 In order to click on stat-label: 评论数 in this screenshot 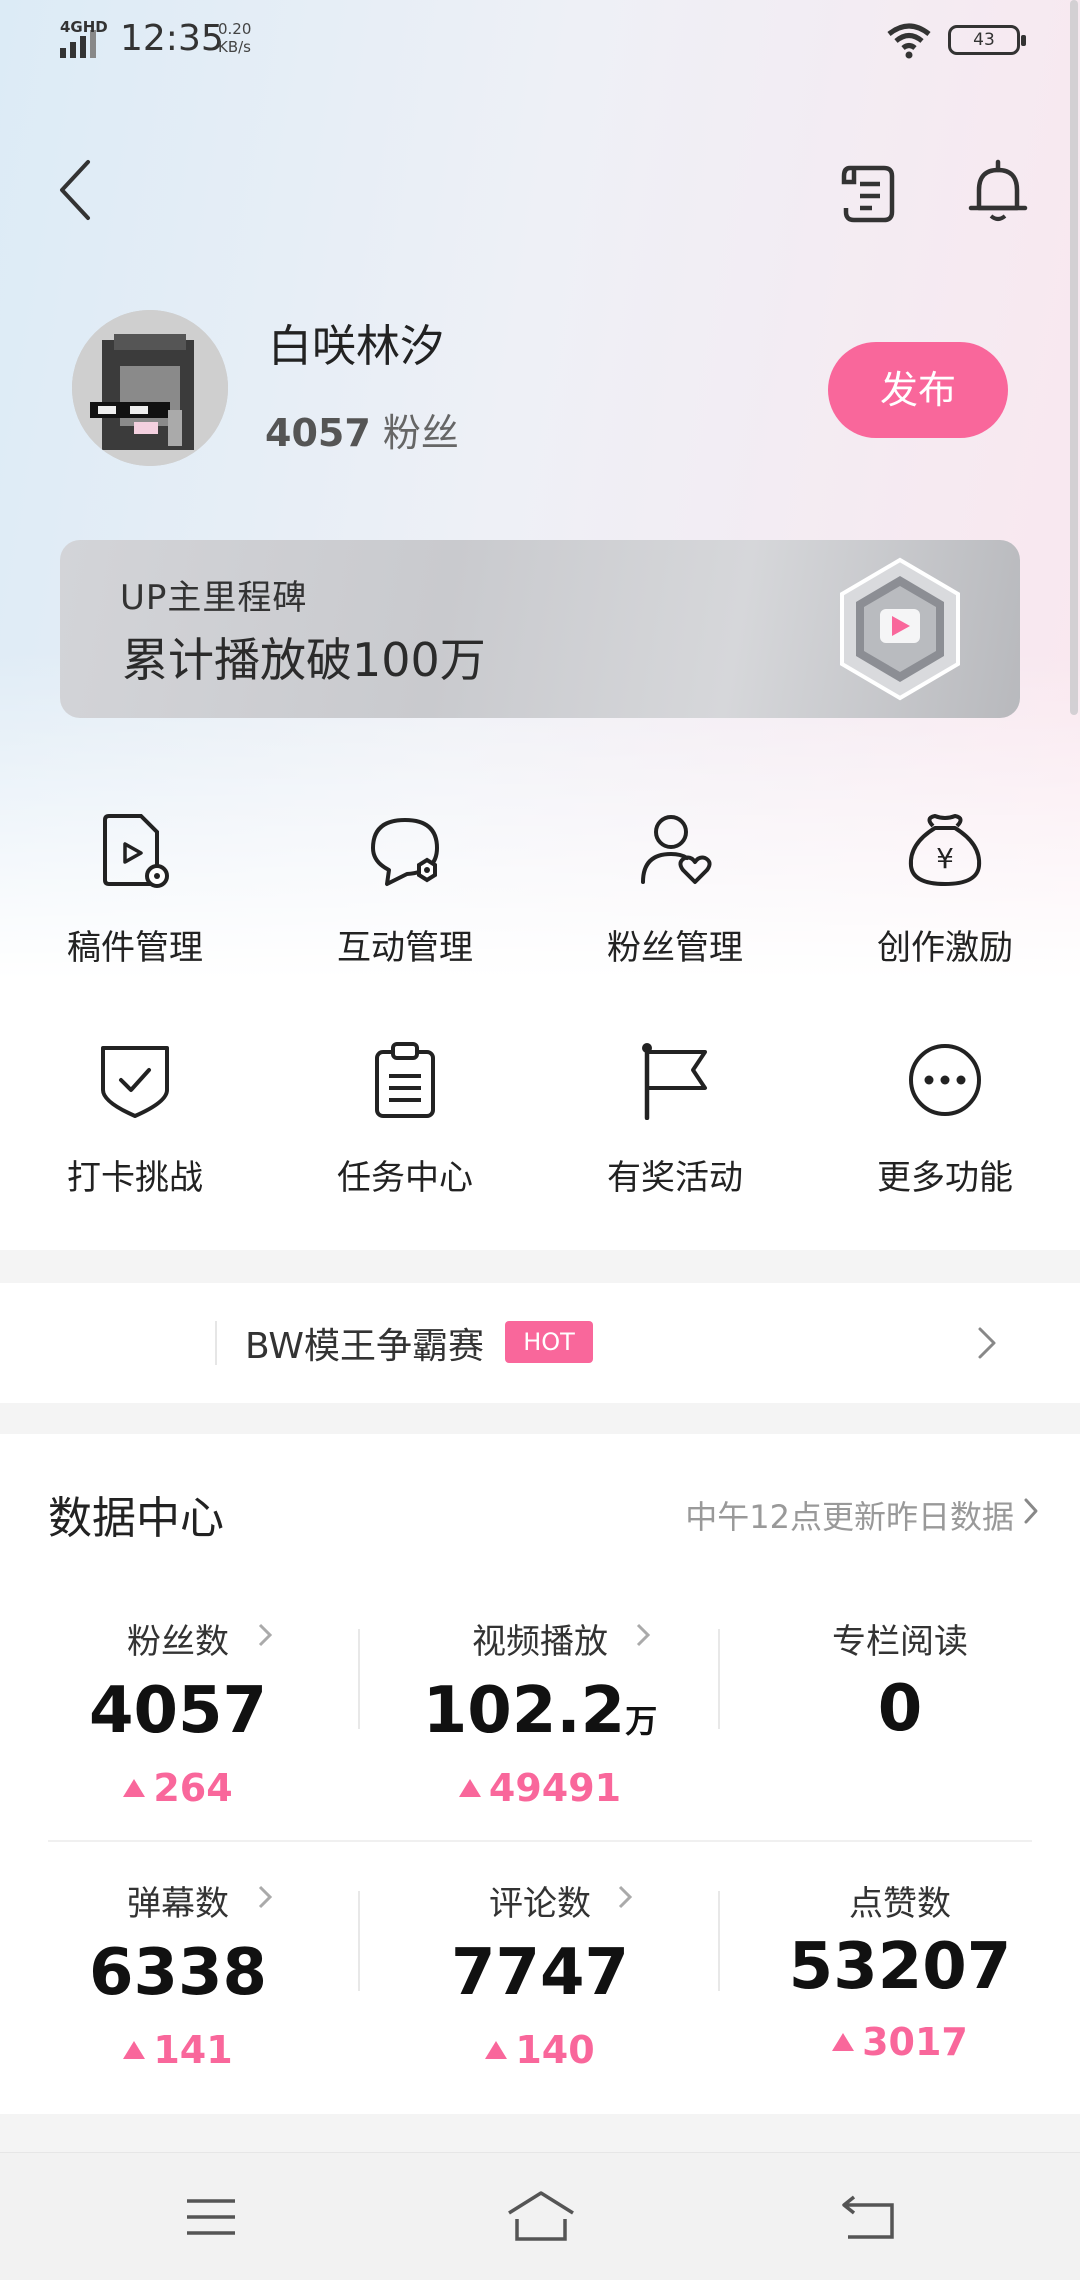, I will do `click(540, 1904)`.